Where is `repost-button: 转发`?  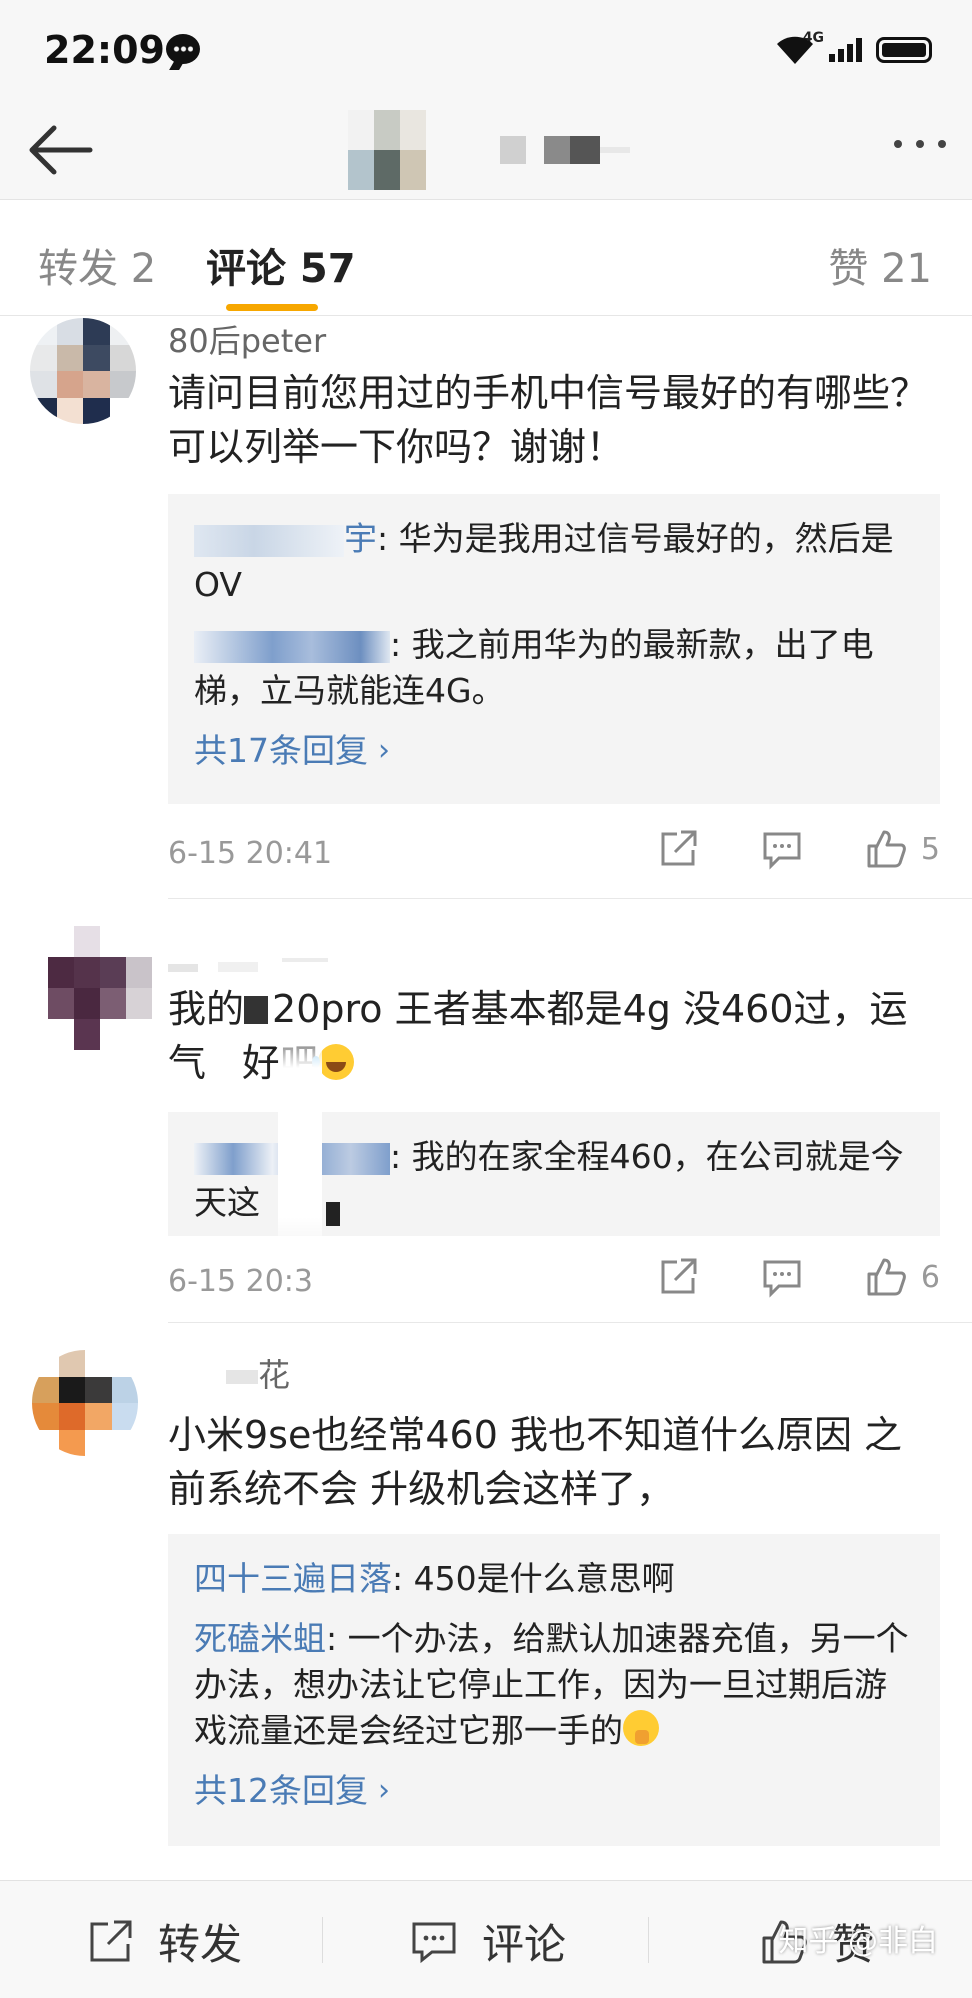
repost-button: 转发 is located at coordinates (164, 1941).